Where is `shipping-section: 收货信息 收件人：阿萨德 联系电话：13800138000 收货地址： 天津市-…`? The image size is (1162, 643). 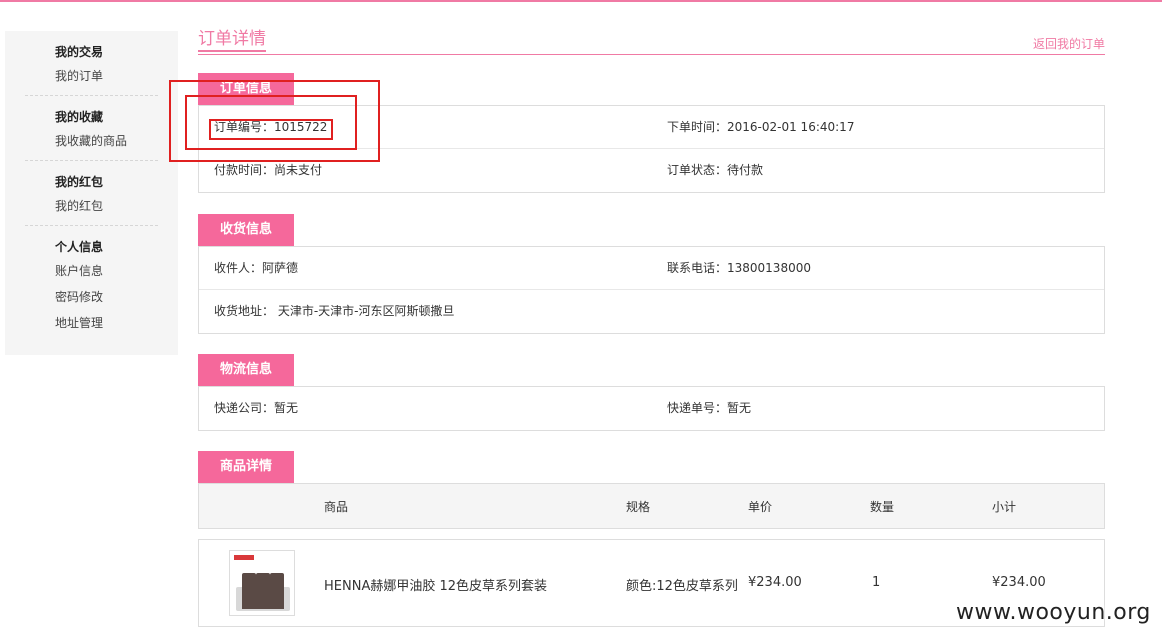 shipping-section: 收货信息 收件人：阿萨德 联系电话：13800138000 收货地址： 天津市-… is located at coordinates (651, 274).